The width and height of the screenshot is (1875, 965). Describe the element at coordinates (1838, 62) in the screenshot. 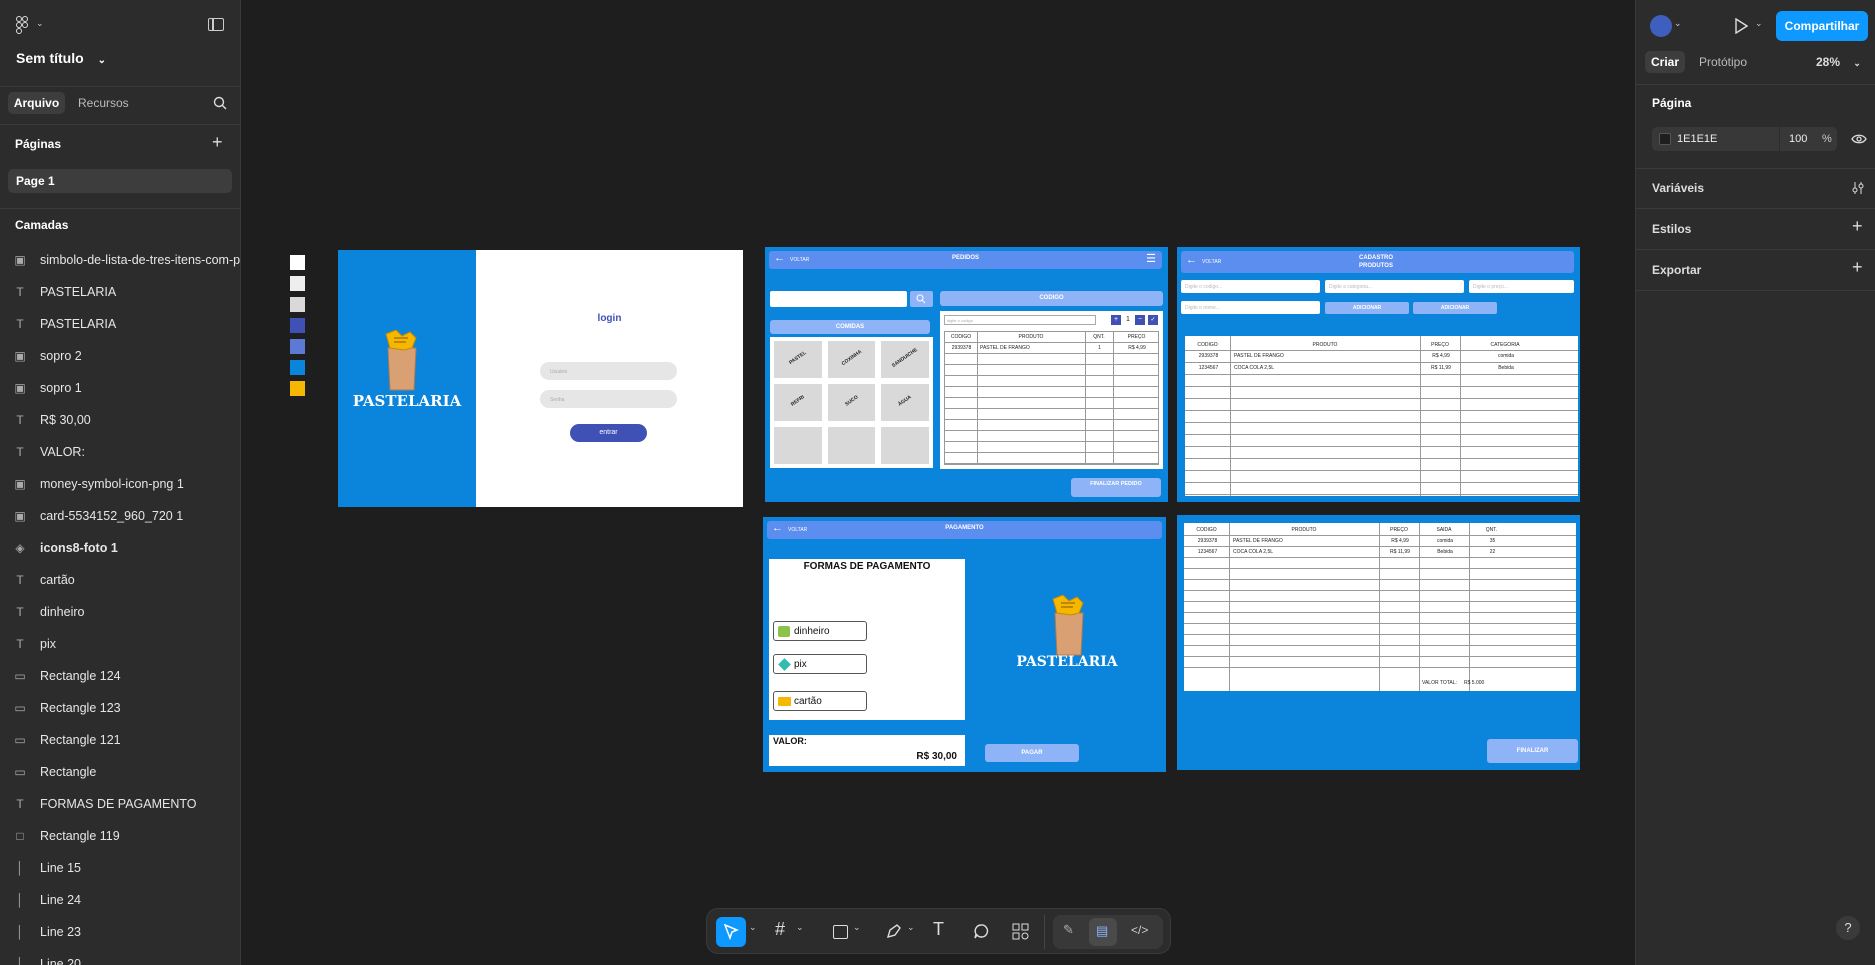

I see `zoom-dropdown: 28% ⌄` at that location.